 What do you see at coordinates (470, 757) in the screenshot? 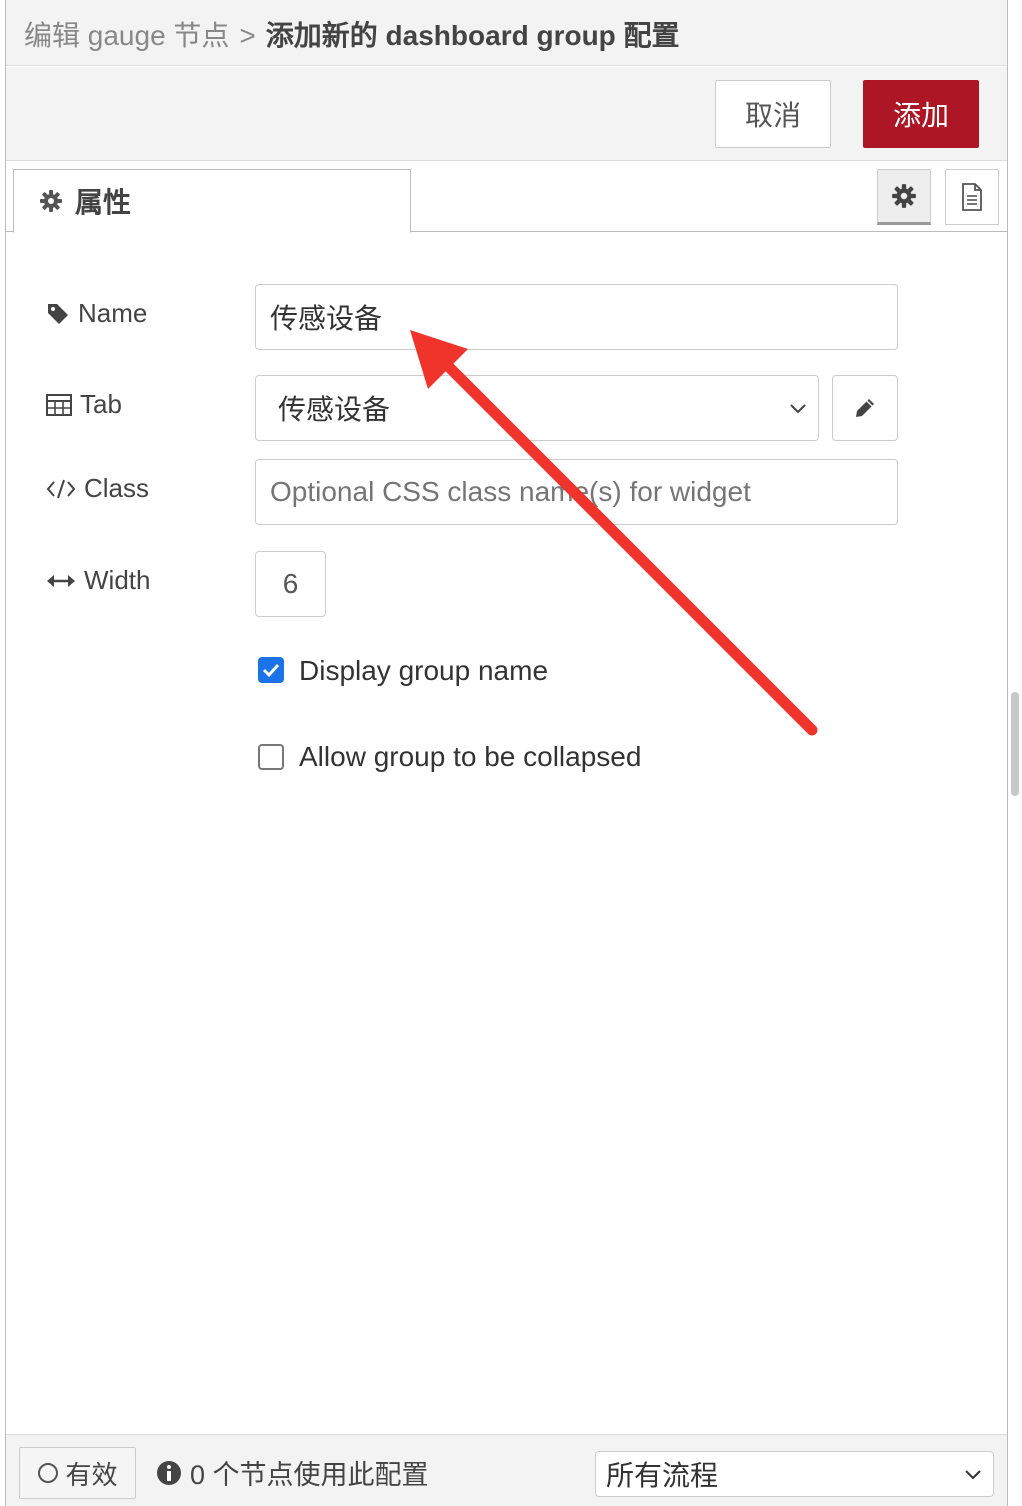
I see `allow-collapse-label: Allow group to be collapsed` at bounding box center [470, 757].